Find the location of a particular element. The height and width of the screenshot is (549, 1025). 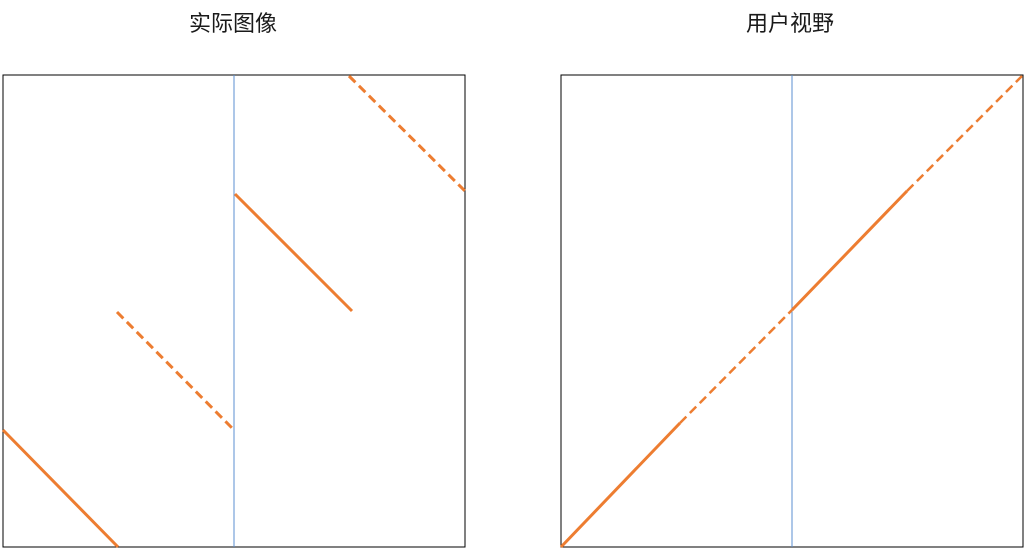

actual-segment-4-dashed is located at coordinates (407, 133).